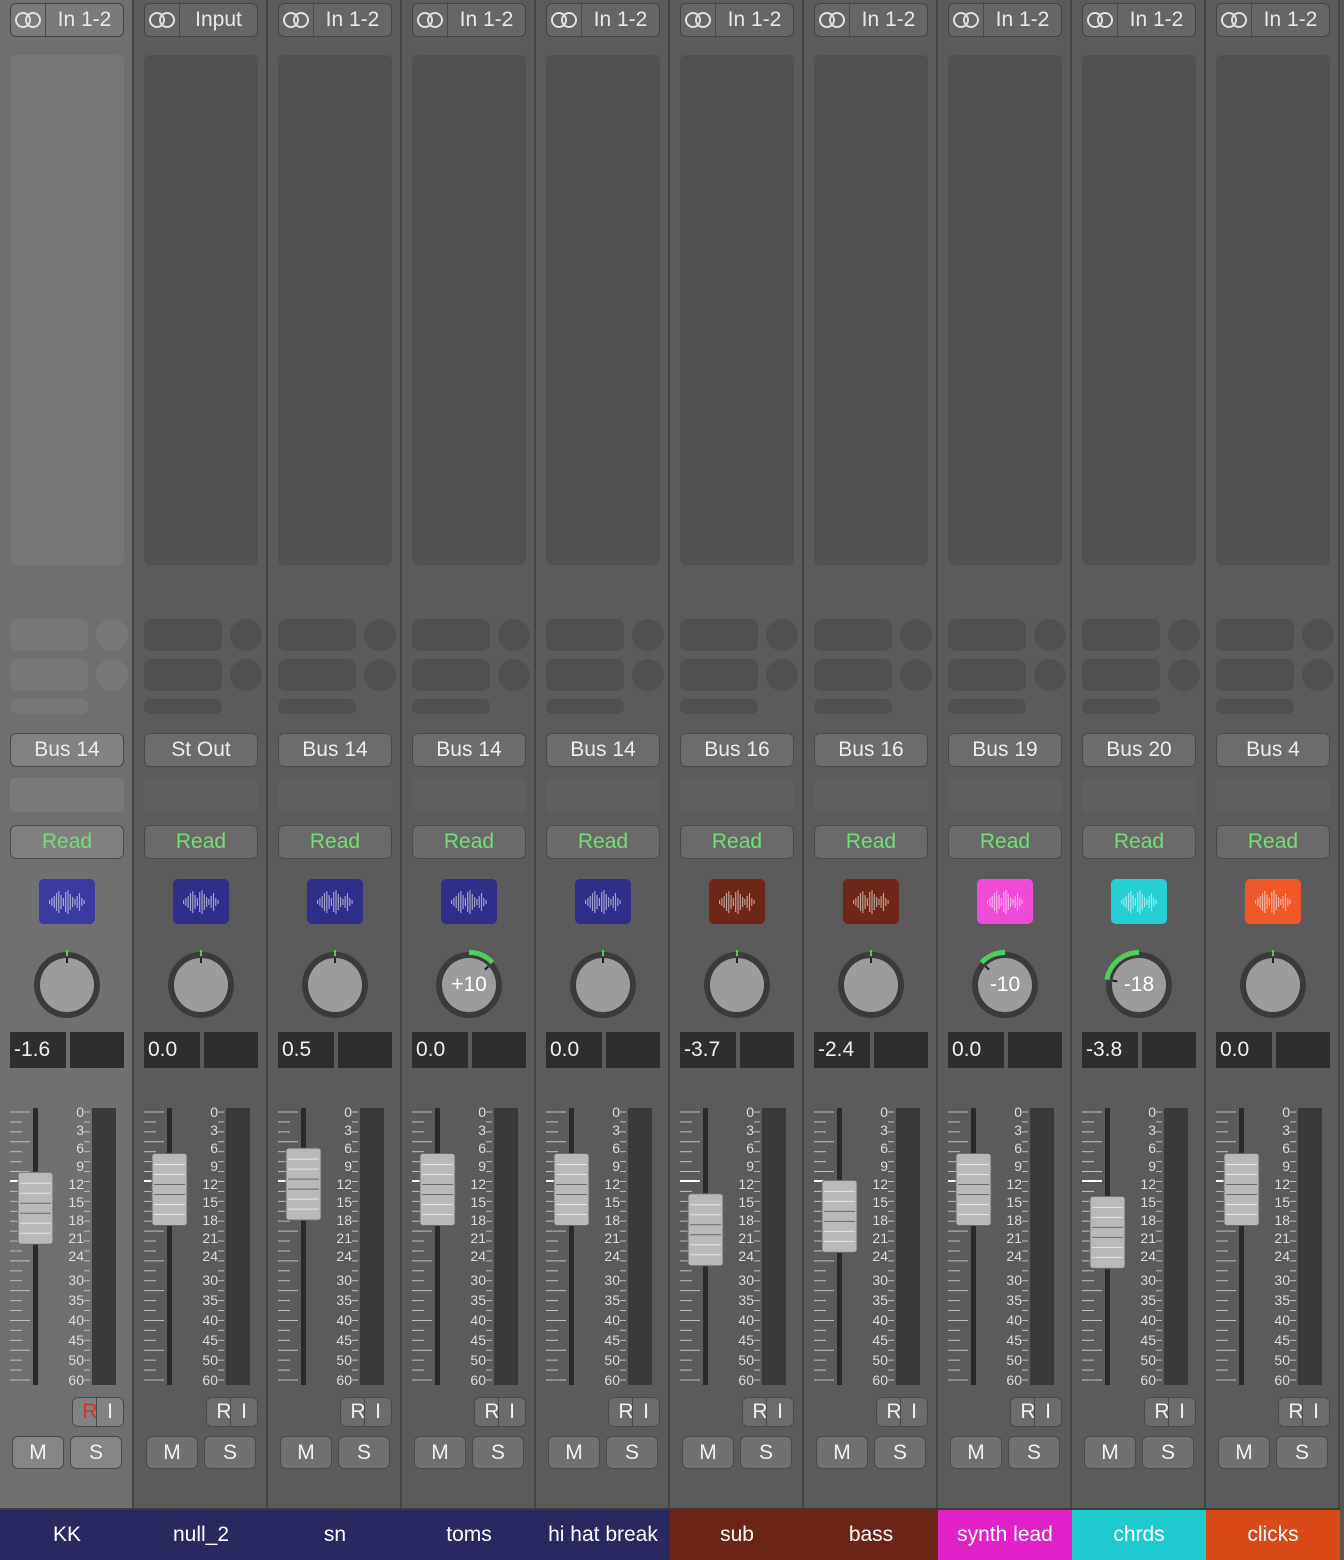 This screenshot has width=1344, height=1560. I want to click on volume-readout: -1.6, so click(38, 1050).